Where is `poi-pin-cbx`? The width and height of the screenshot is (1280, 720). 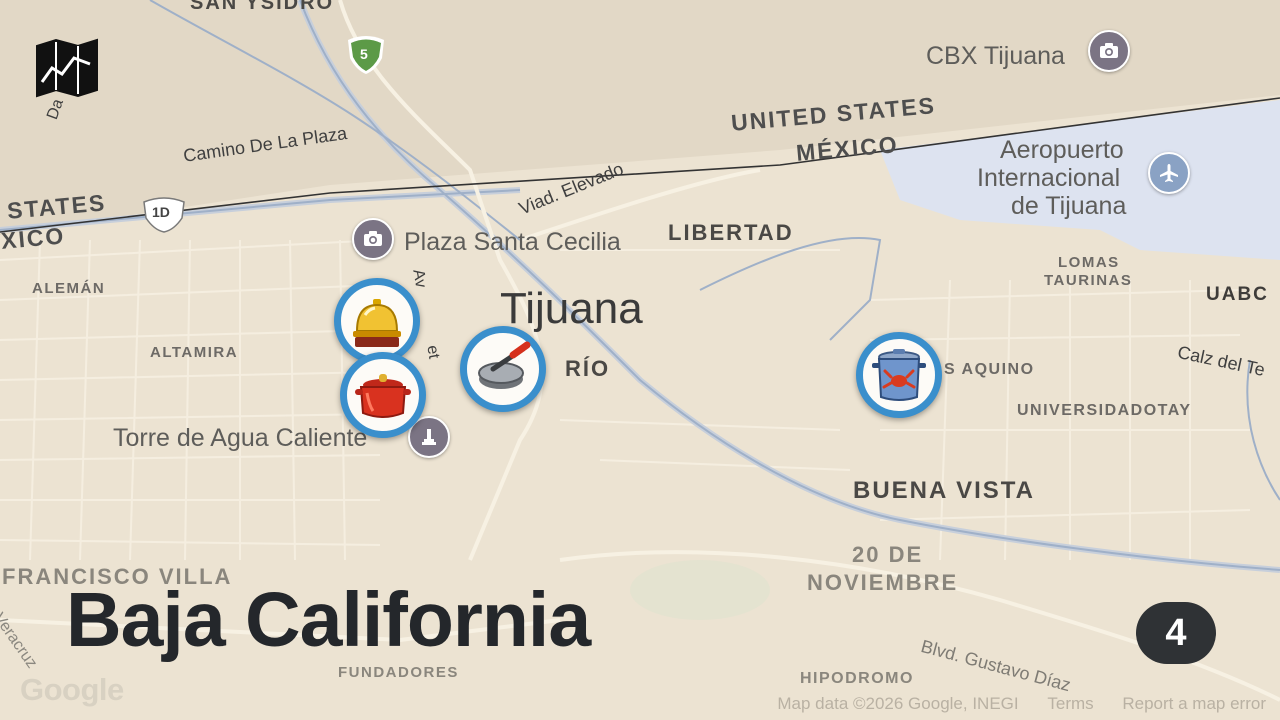
poi-pin-cbx is located at coordinates (1109, 51).